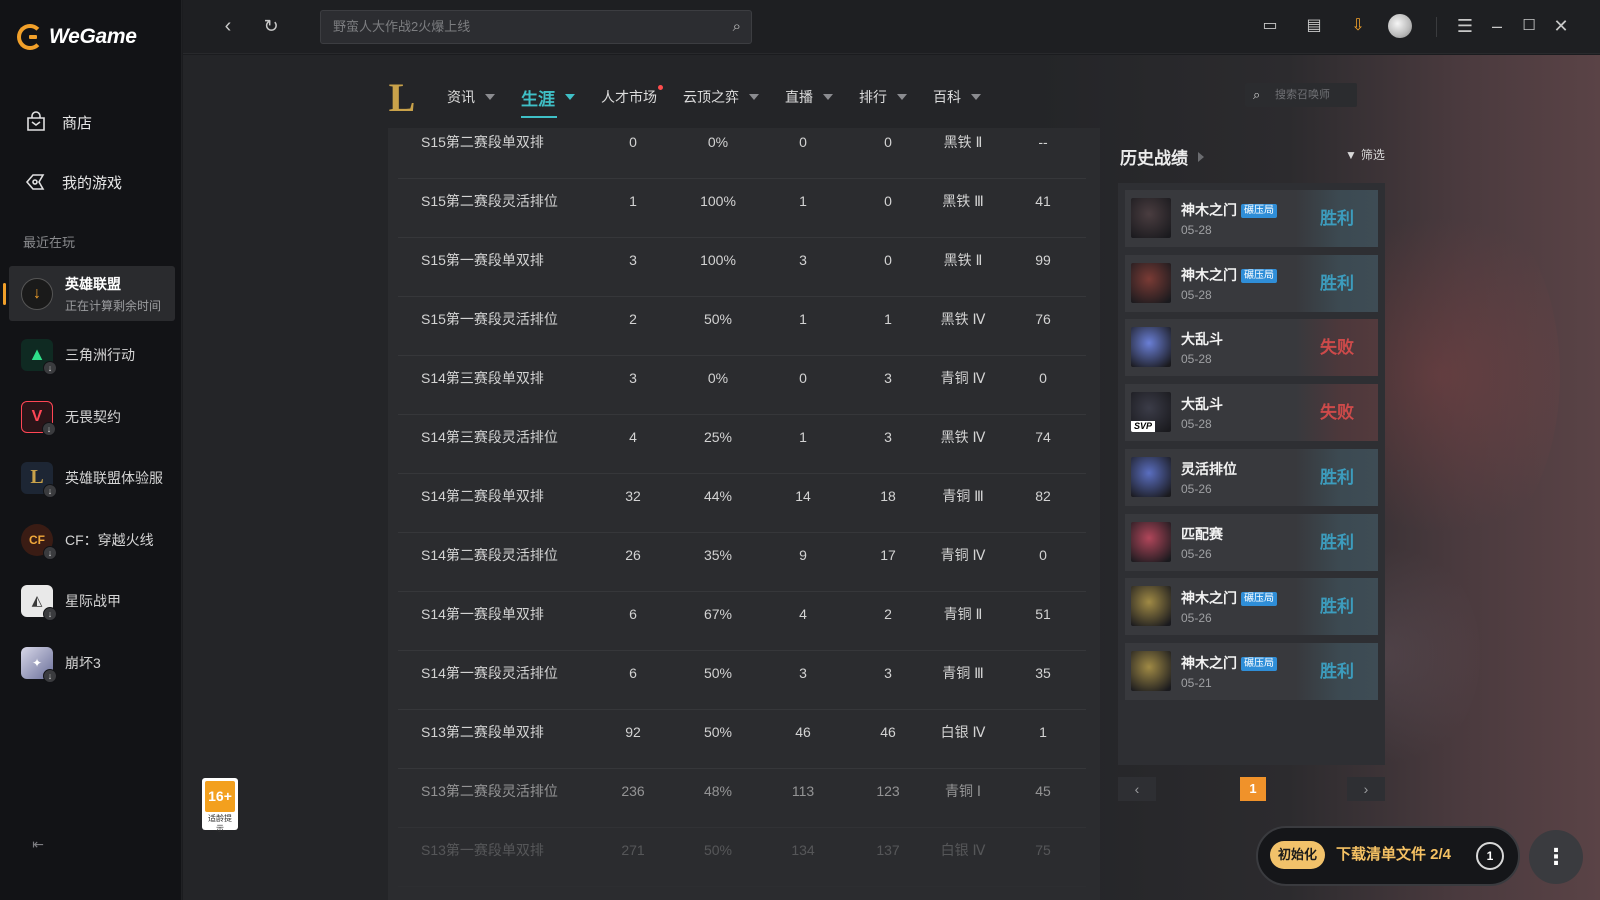  Describe the element at coordinates (536, 27) in the screenshot. I see `global-search-input: 野蛮人大作战2火爆上线 ⌕` at that location.